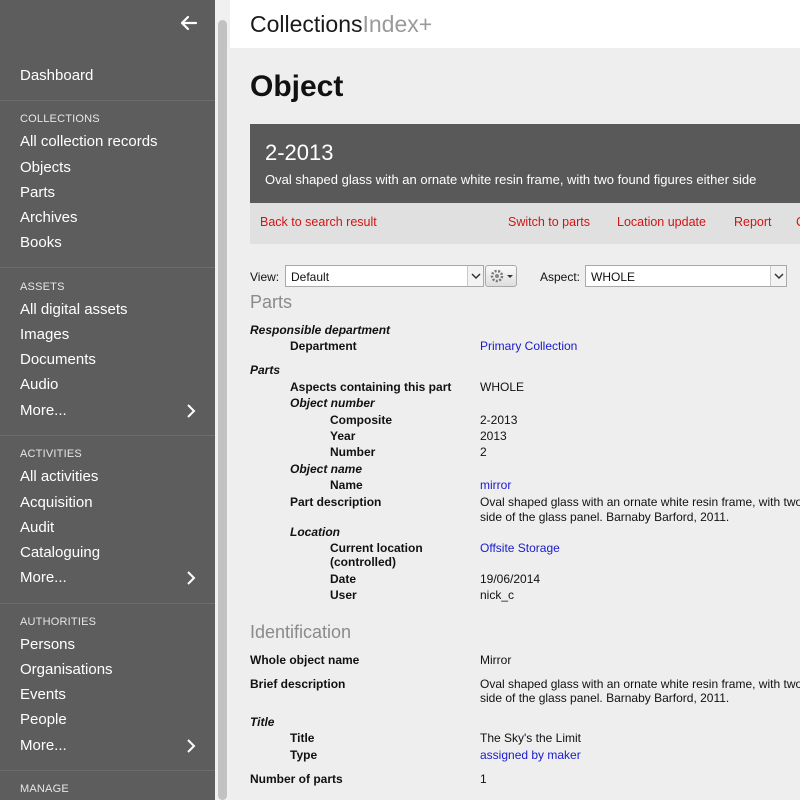  Describe the element at coordinates (271, 302) in the screenshot. I see `section-heading-parts: Parts` at that location.